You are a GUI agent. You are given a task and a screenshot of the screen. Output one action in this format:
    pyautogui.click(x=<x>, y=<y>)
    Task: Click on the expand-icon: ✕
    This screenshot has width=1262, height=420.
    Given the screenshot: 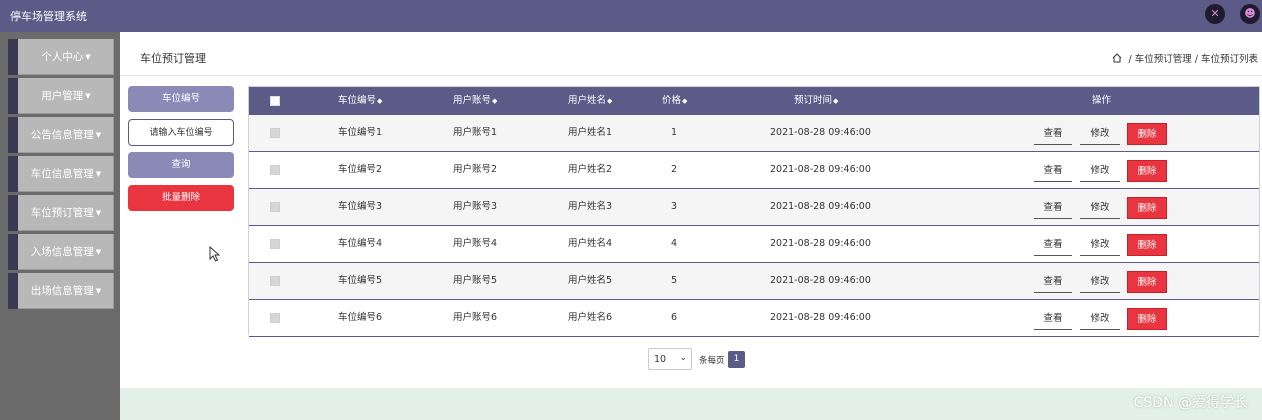 What is the action you would take?
    pyautogui.click(x=1215, y=14)
    